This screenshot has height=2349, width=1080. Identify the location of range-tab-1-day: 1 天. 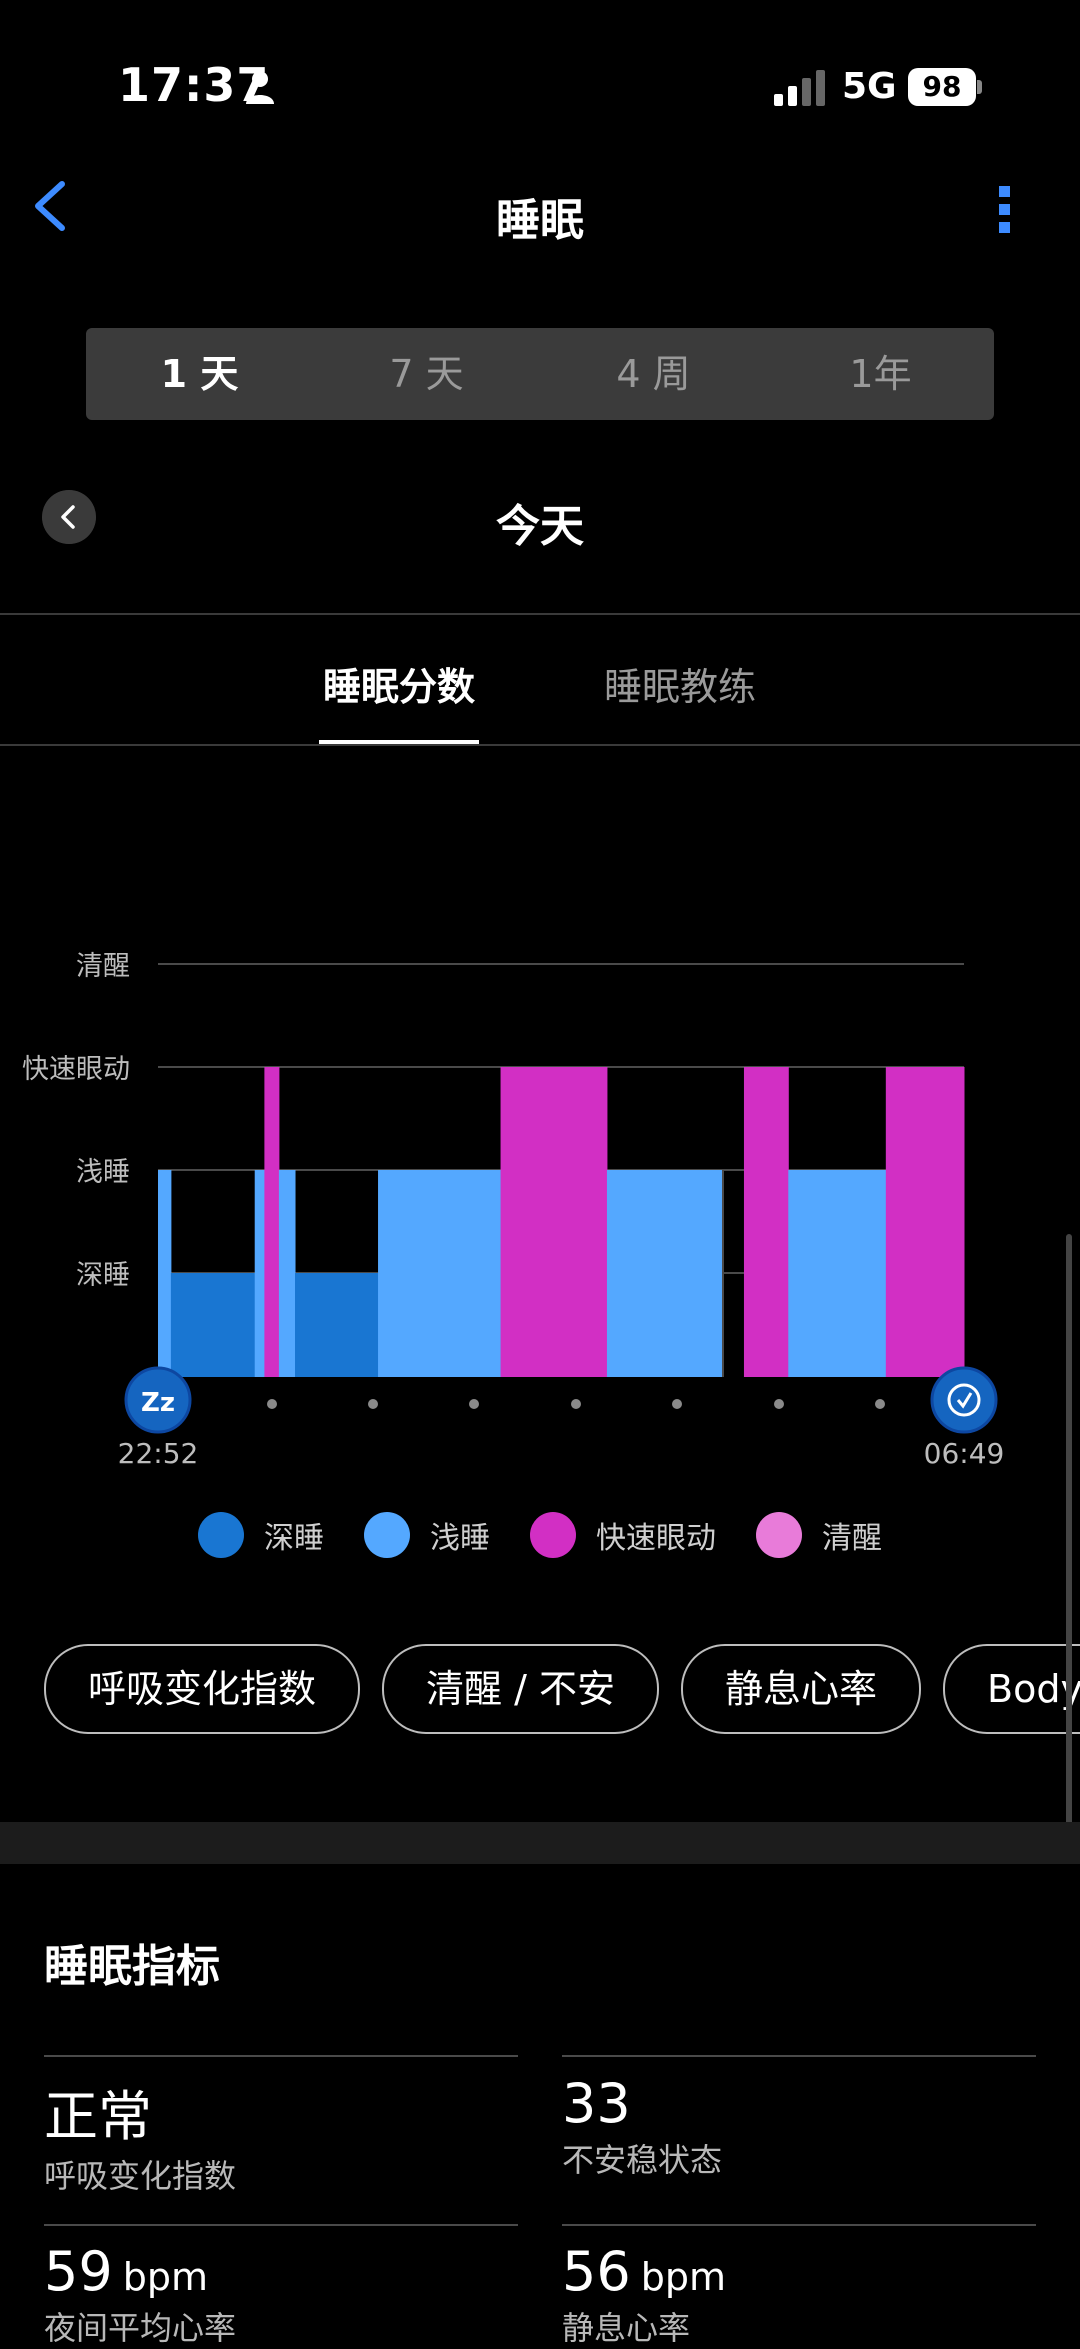
(199, 374).